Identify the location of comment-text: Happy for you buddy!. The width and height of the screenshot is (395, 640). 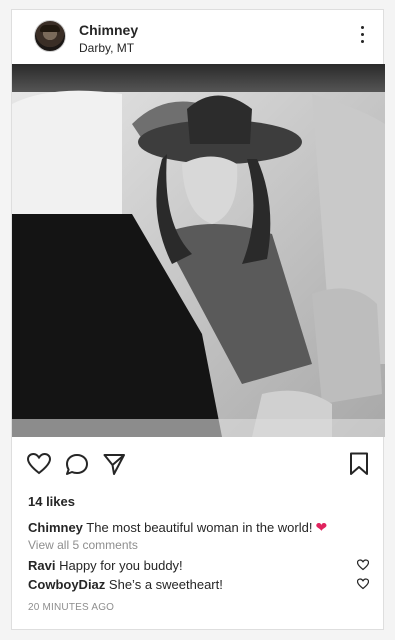
(121, 565).